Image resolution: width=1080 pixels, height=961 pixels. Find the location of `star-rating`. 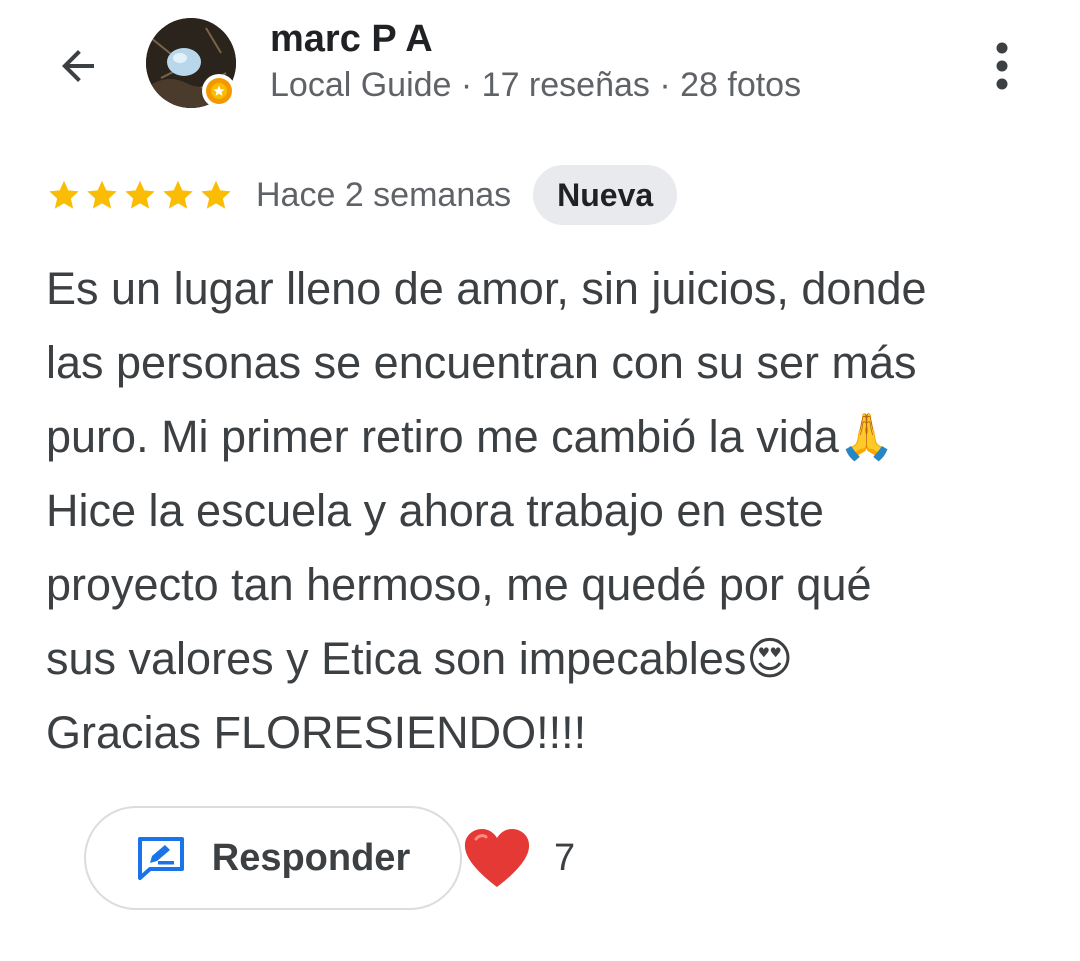

star-rating is located at coordinates (140, 195).